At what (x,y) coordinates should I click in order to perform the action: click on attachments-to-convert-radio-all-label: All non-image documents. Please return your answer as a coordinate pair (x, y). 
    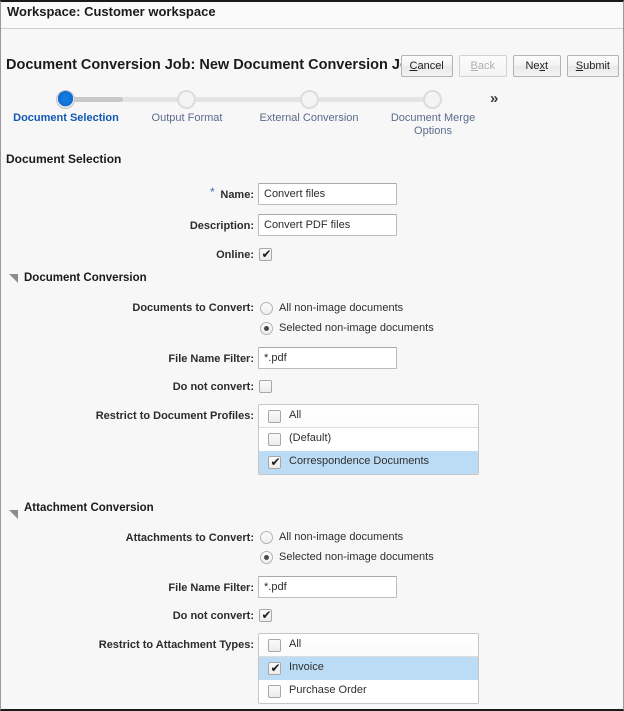
    Looking at the image, I should click on (341, 537).